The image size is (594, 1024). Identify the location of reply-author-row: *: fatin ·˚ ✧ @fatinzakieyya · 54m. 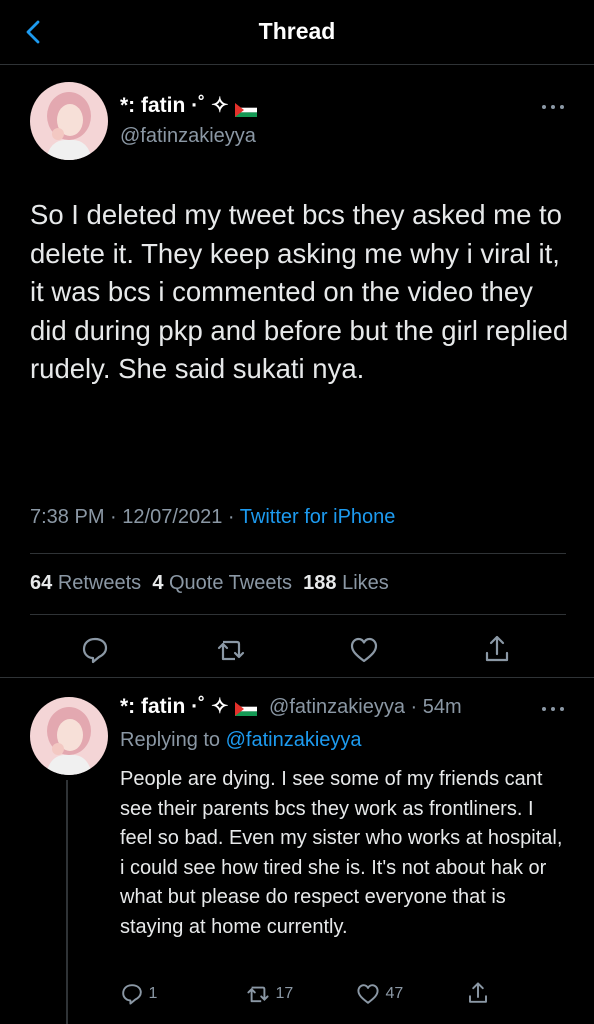
(291, 706).